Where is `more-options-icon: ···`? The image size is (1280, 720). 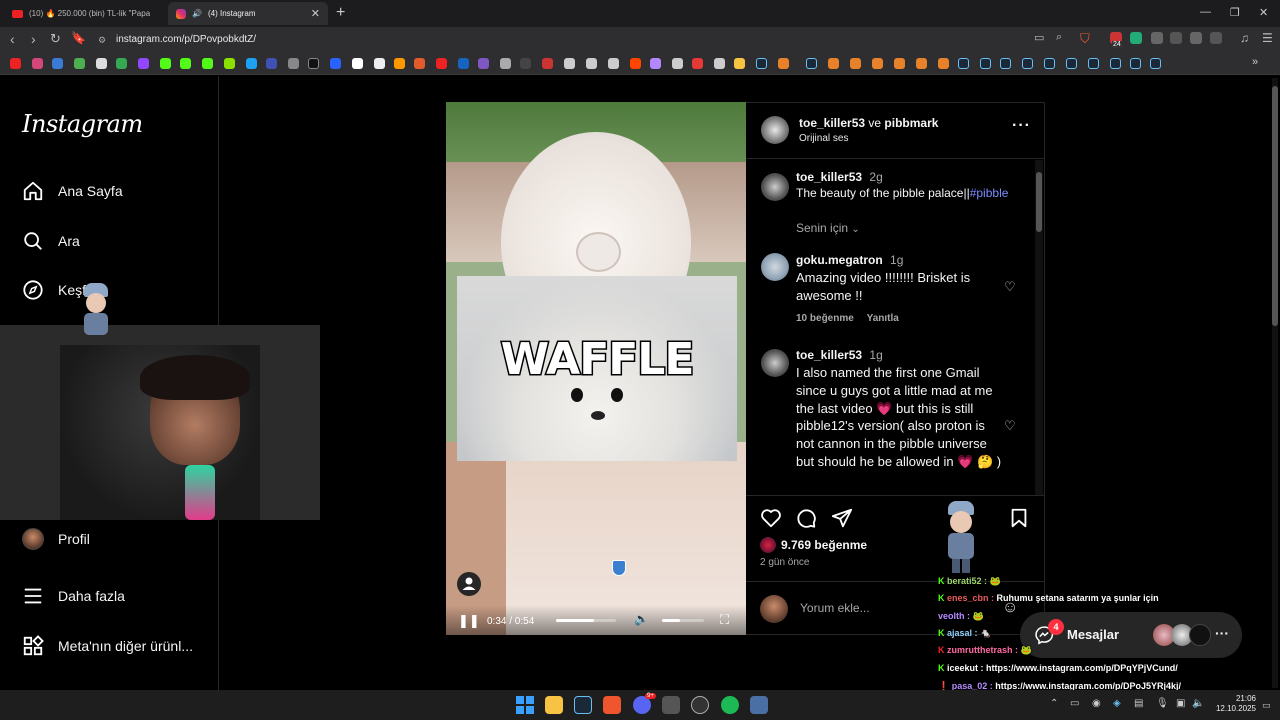 more-options-icon: ··· is located at coordinates (1021, 126).